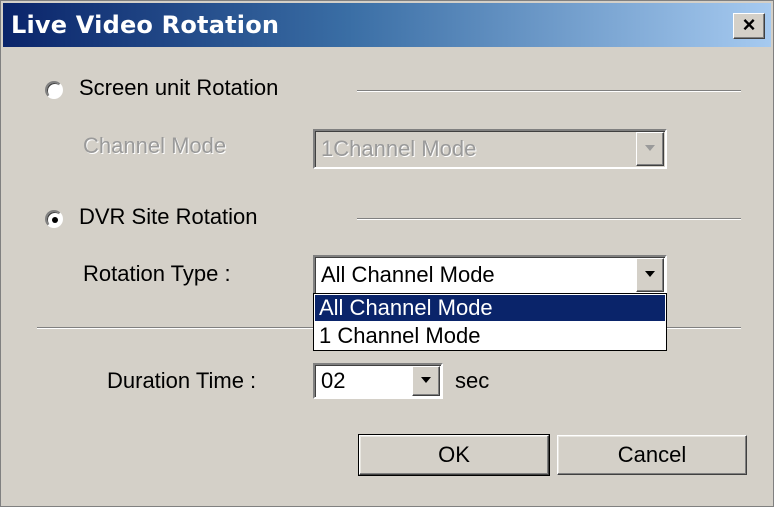  What do you see at coordinates (145, 25) in the screenshot?
I see `dialog-title: Live Video Rotation` at bounding box center [145, 25].